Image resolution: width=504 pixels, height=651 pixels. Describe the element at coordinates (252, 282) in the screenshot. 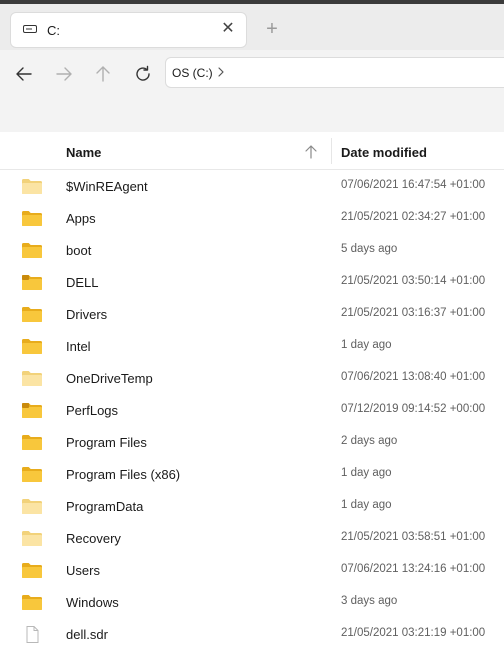

I see `table-row: DELL 21/05/2021 03:50:14 +01:00` at that location.